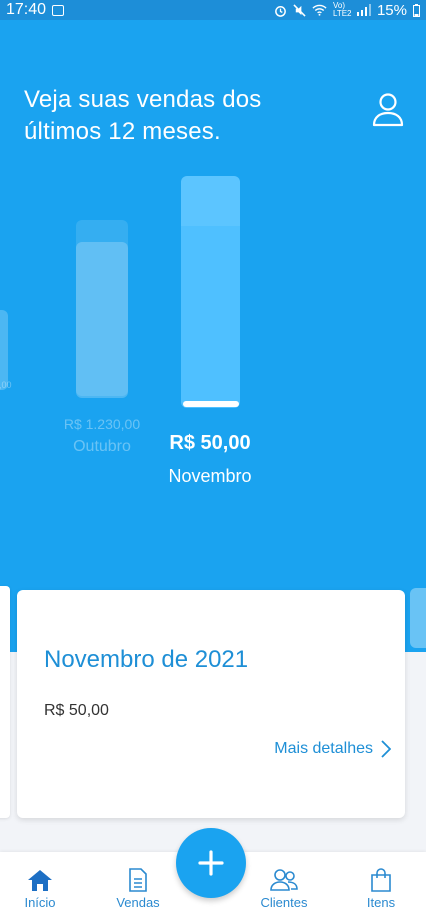  What do you see at coordinates (381, 880) in the screenshot?
I see `shopping-bag-icon` at bounding box center [381, 880].